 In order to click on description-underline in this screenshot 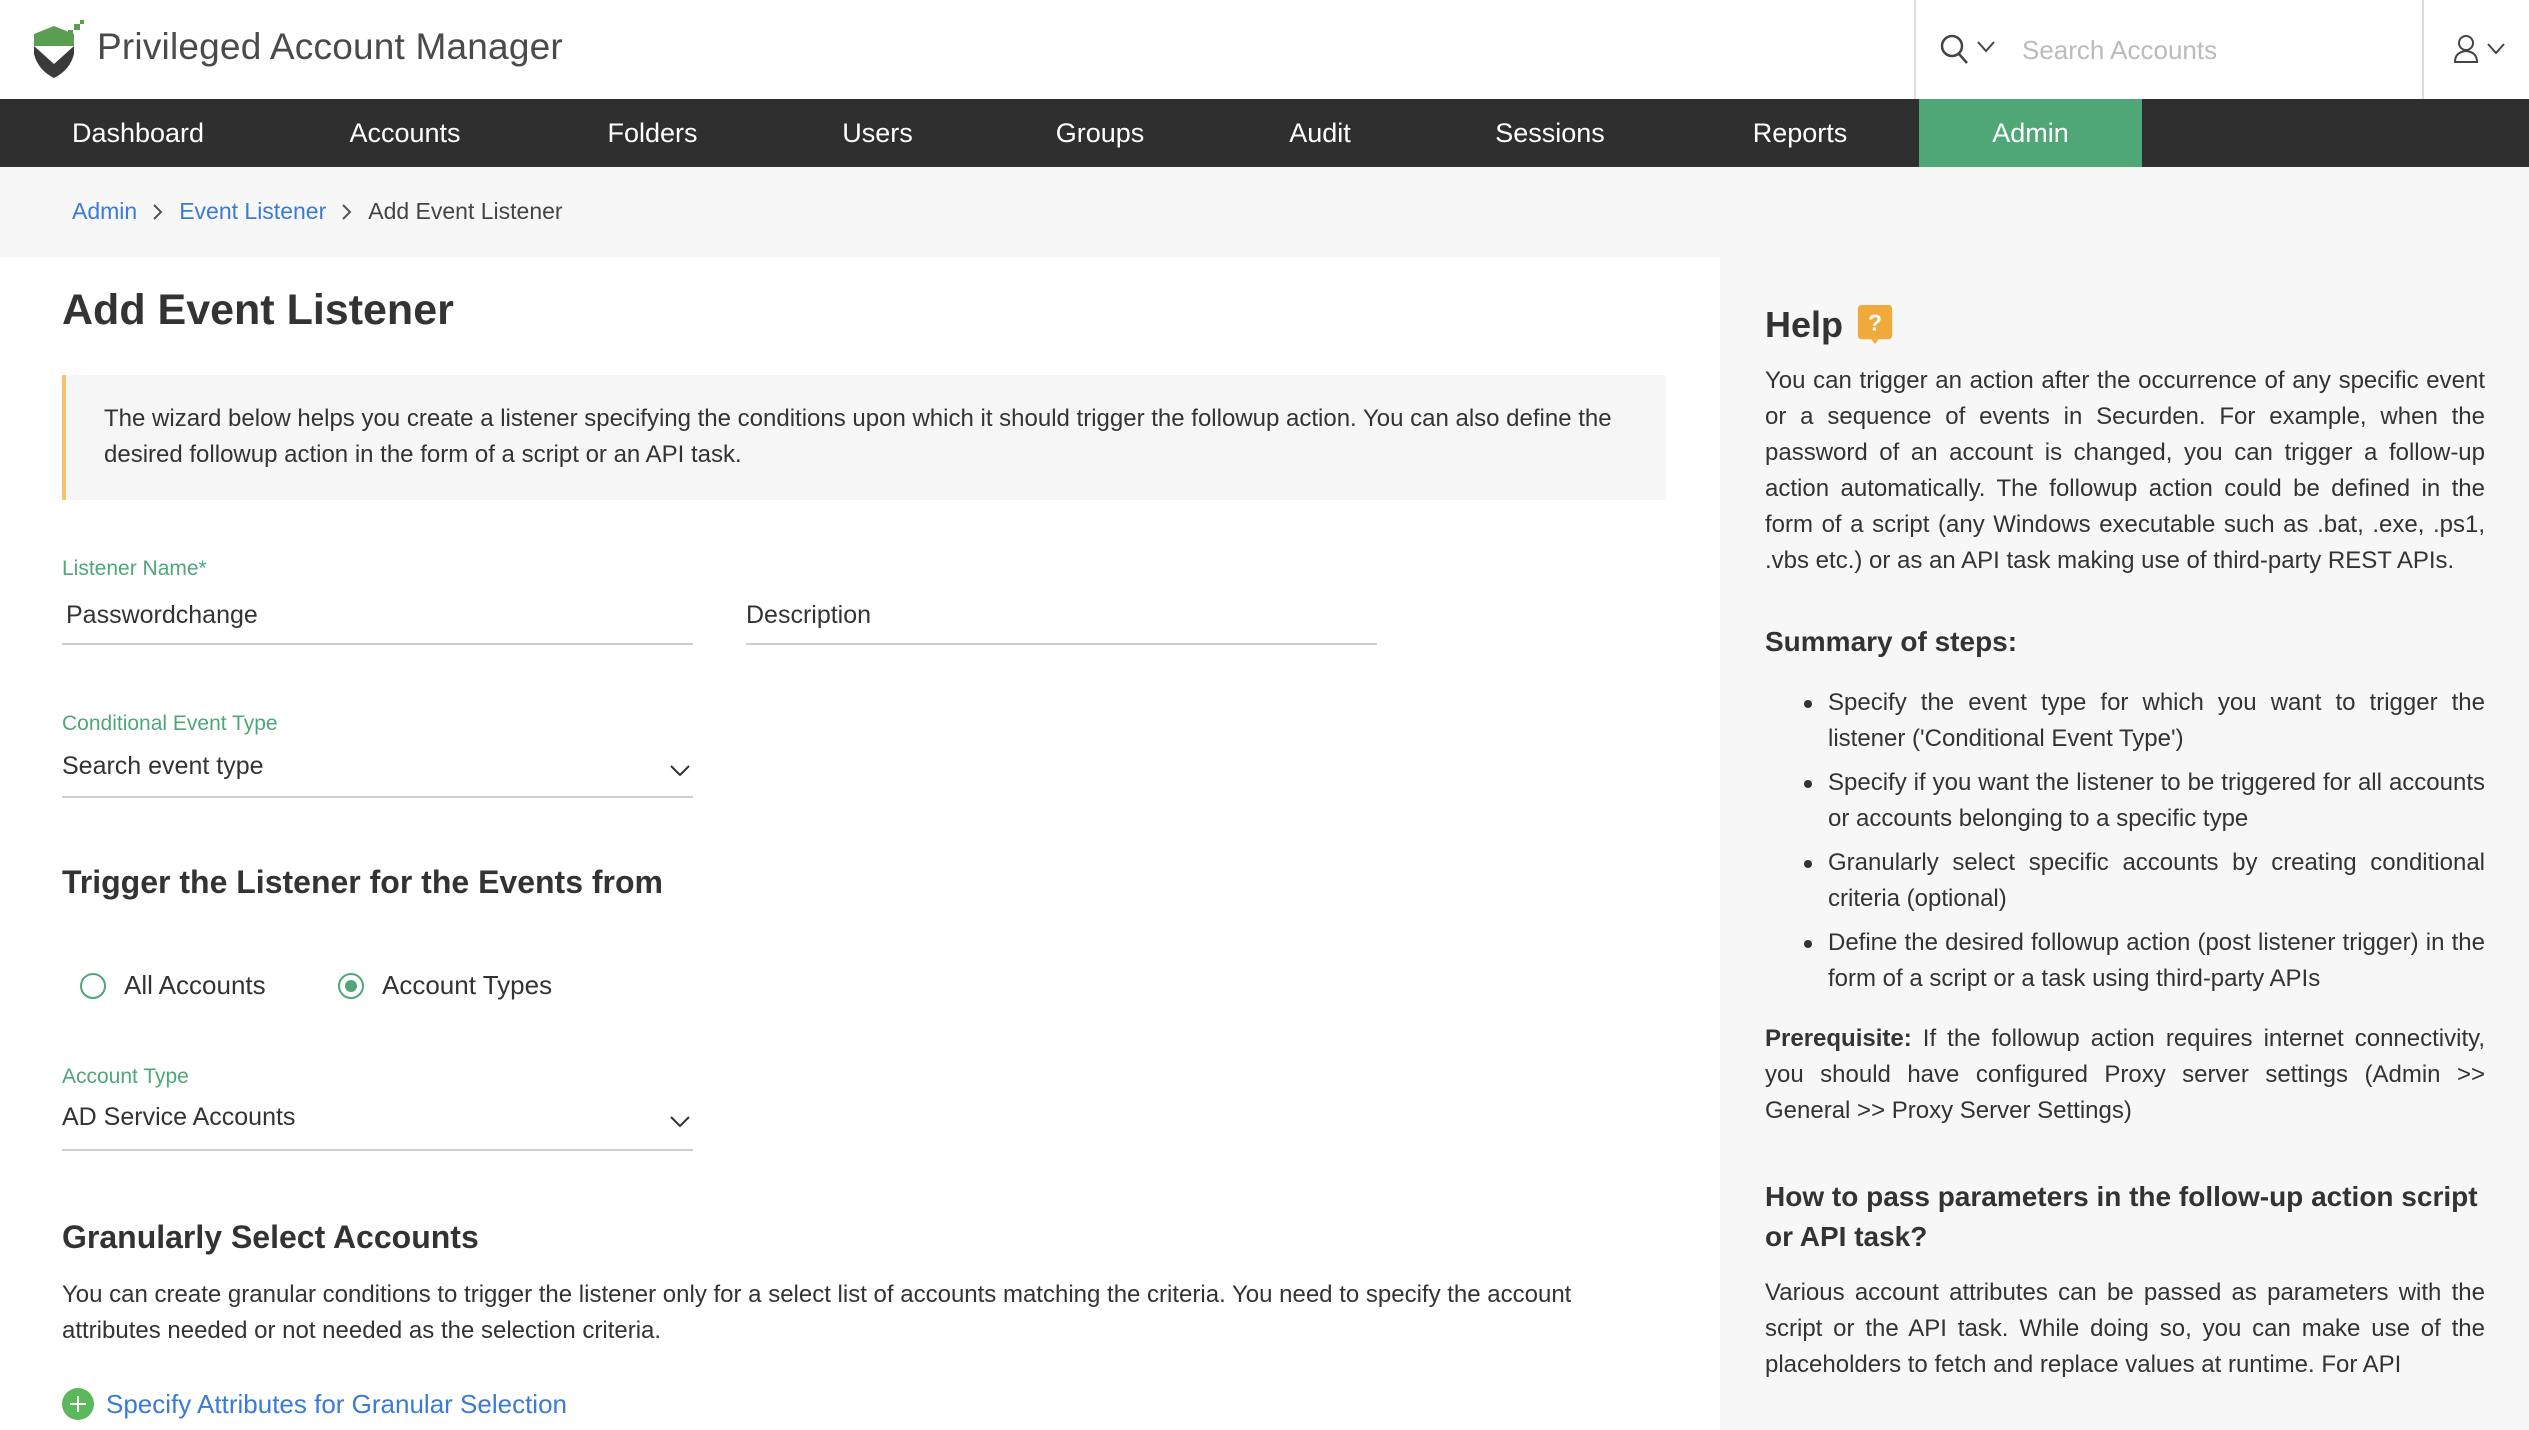, I will do `click(1061, 644)`.